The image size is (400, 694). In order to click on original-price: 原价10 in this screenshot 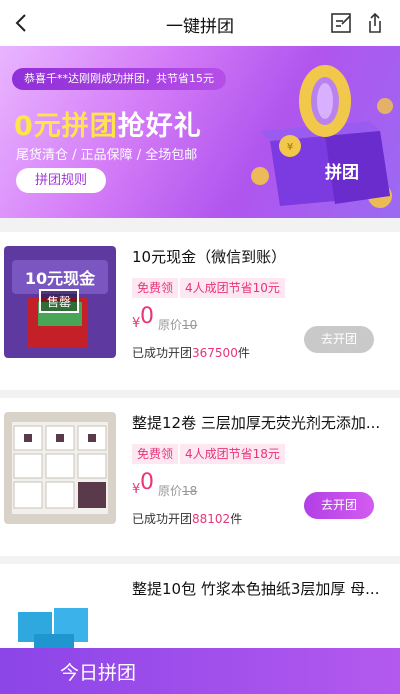, I will do `click(177, 324)`.